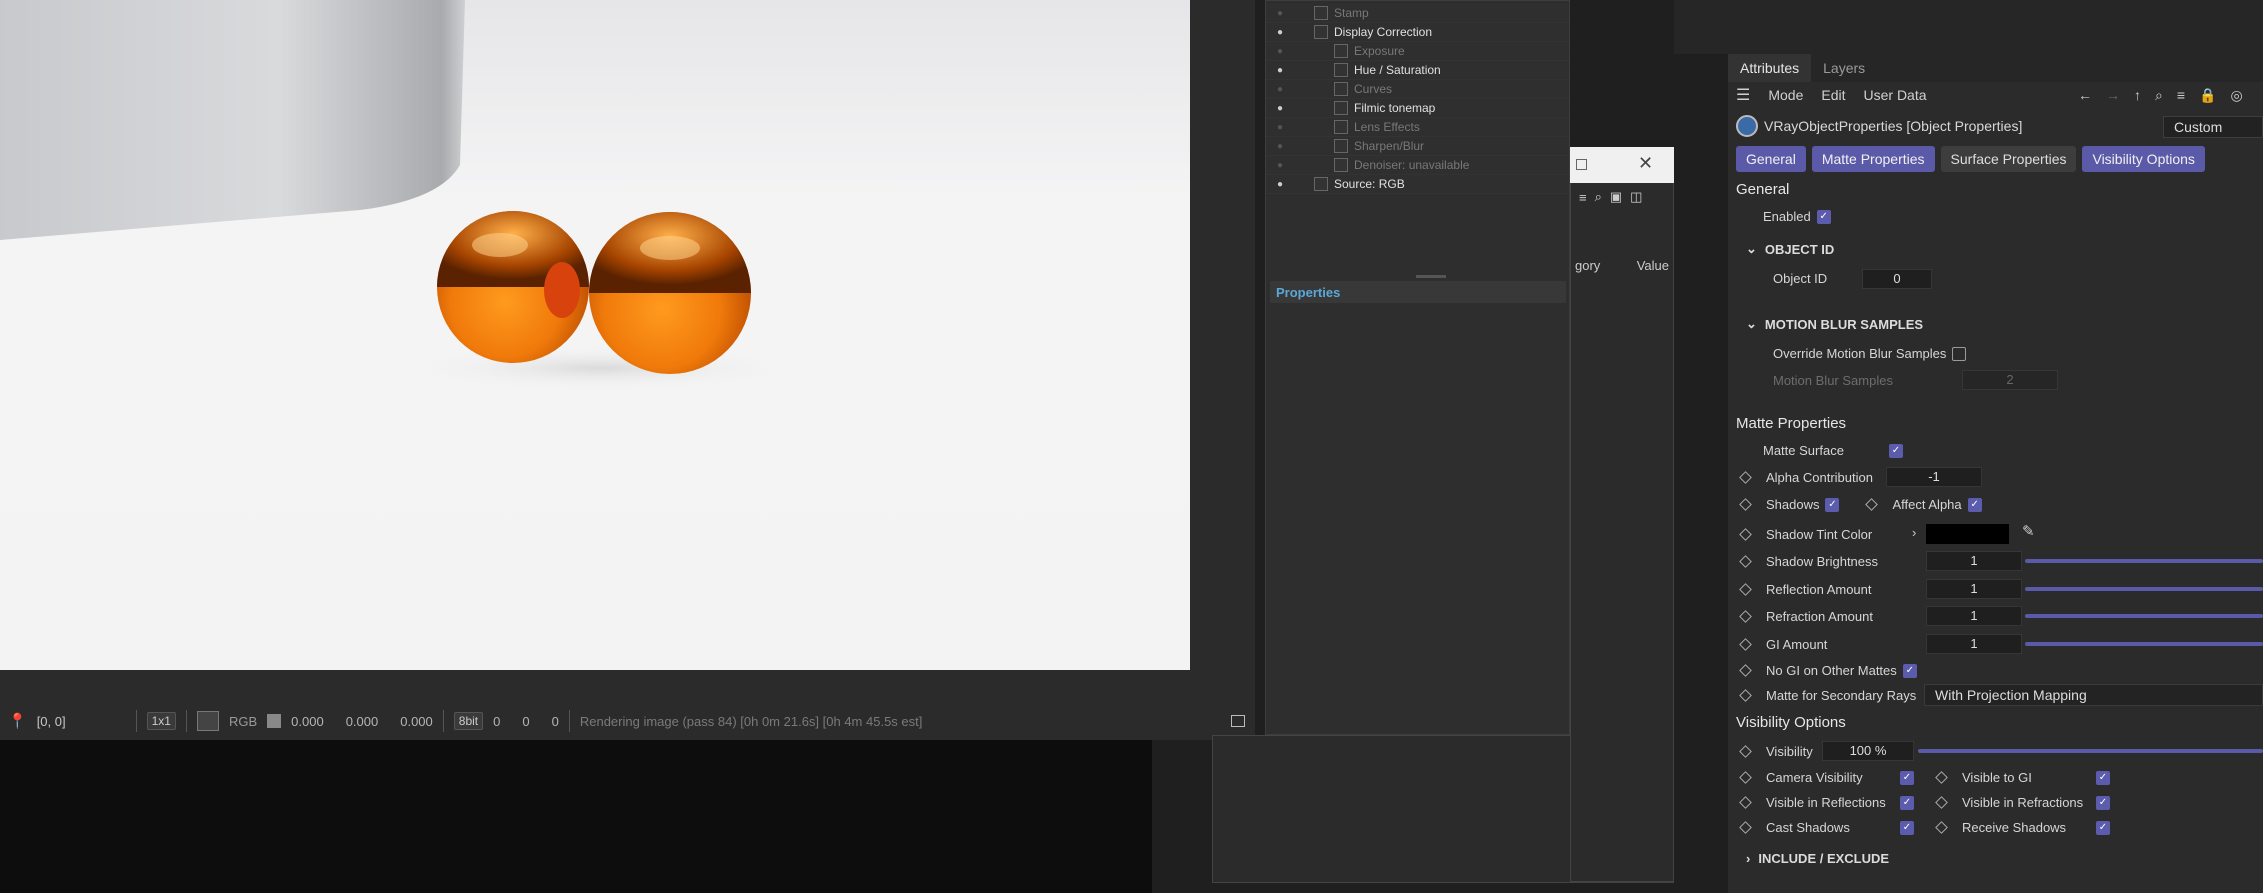 This screenshot has height=893, width=2263. Describe the element at coordinates (207, 721) in the screenshot. I see `curve-icon` at that location.